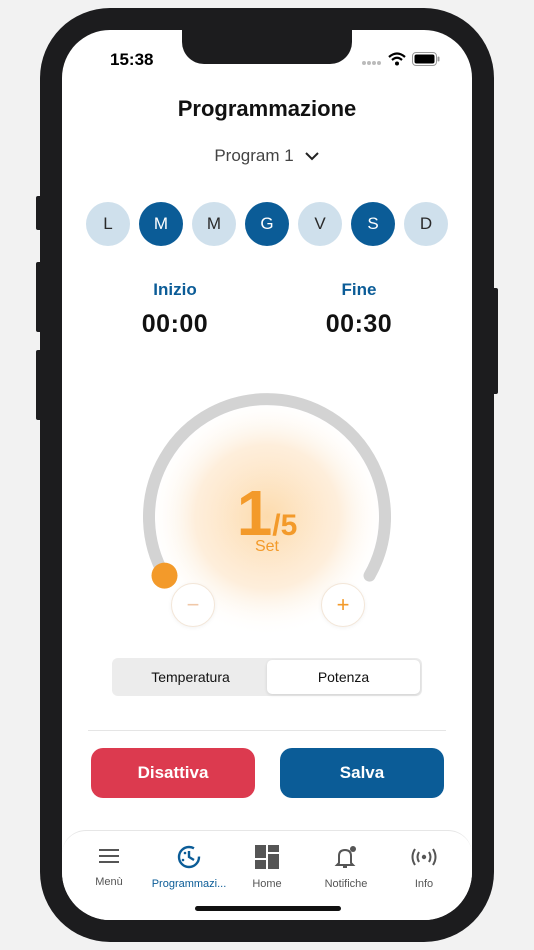 This screenshot has height=950, width=534. Describe the element at coordinates (109, 882) in the screenshot. I see `tab-label: Menù` at that location.